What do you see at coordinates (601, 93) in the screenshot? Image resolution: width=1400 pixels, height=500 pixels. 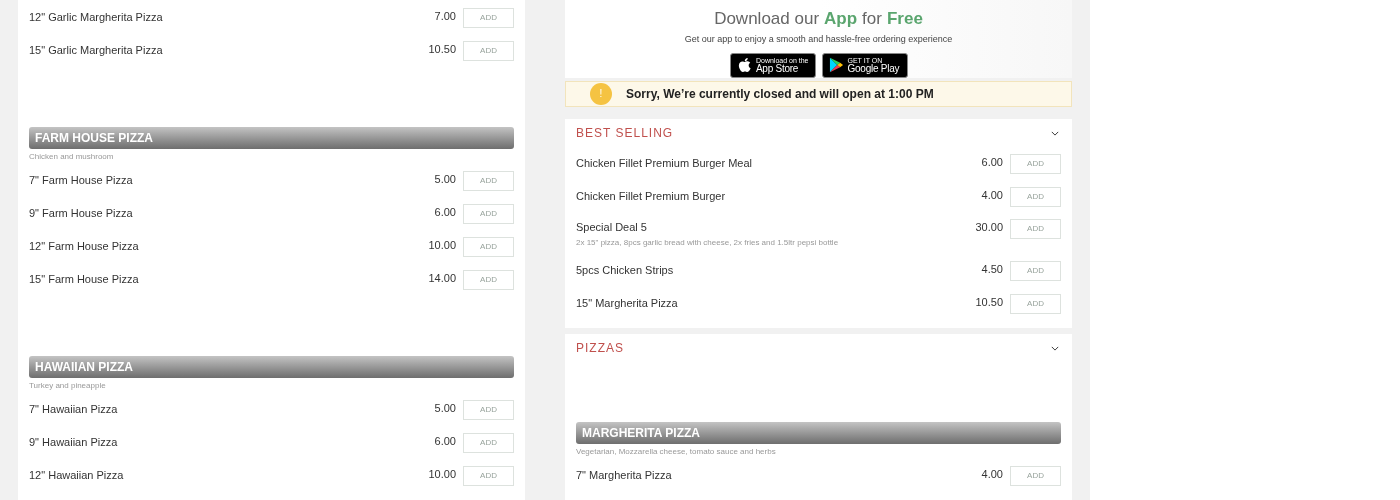 I see `warning-icon: !` at bounding box center [601, 93].